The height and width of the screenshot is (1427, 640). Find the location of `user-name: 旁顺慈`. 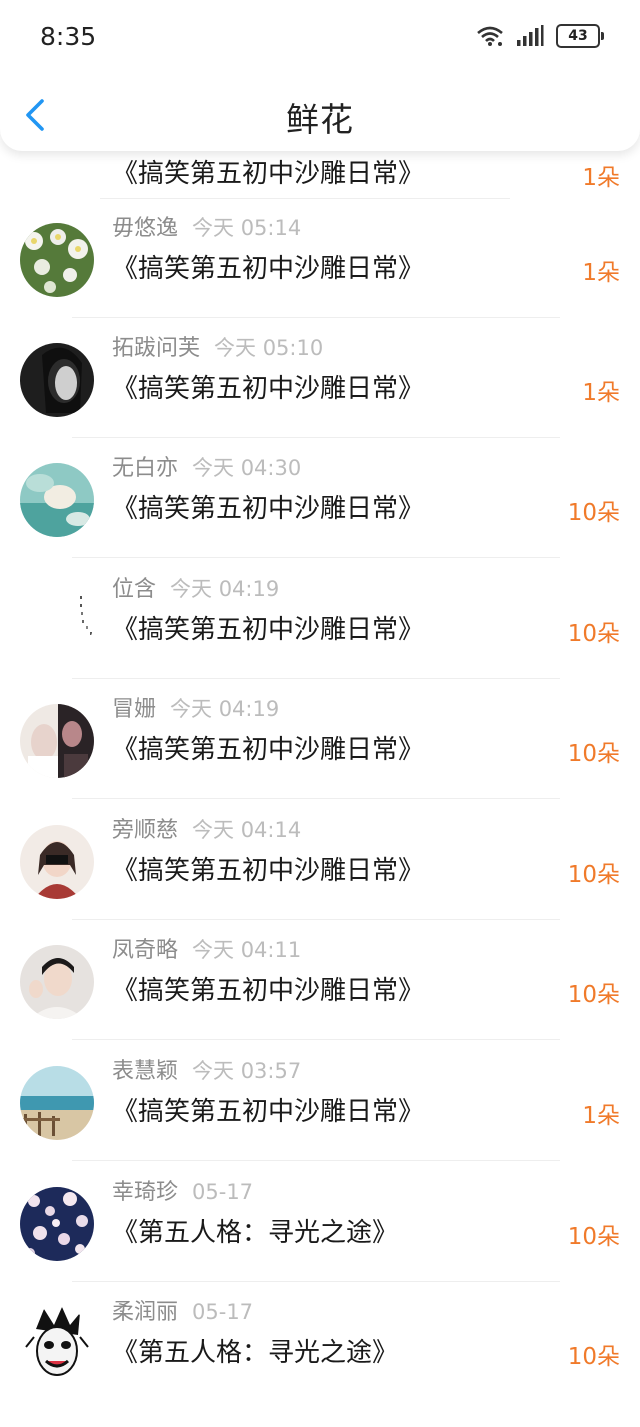

user-name: 旁顺慈 is located at coordinates (145, 830).